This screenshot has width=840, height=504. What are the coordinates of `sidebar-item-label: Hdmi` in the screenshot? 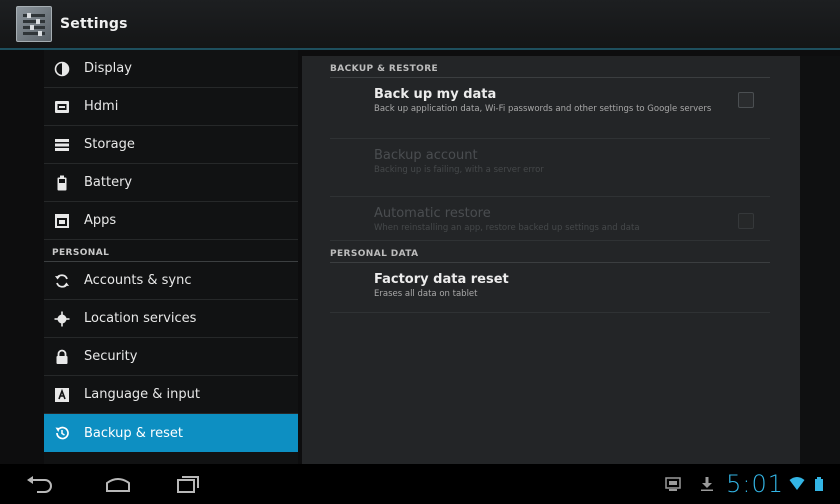 It's located at (101, 106).